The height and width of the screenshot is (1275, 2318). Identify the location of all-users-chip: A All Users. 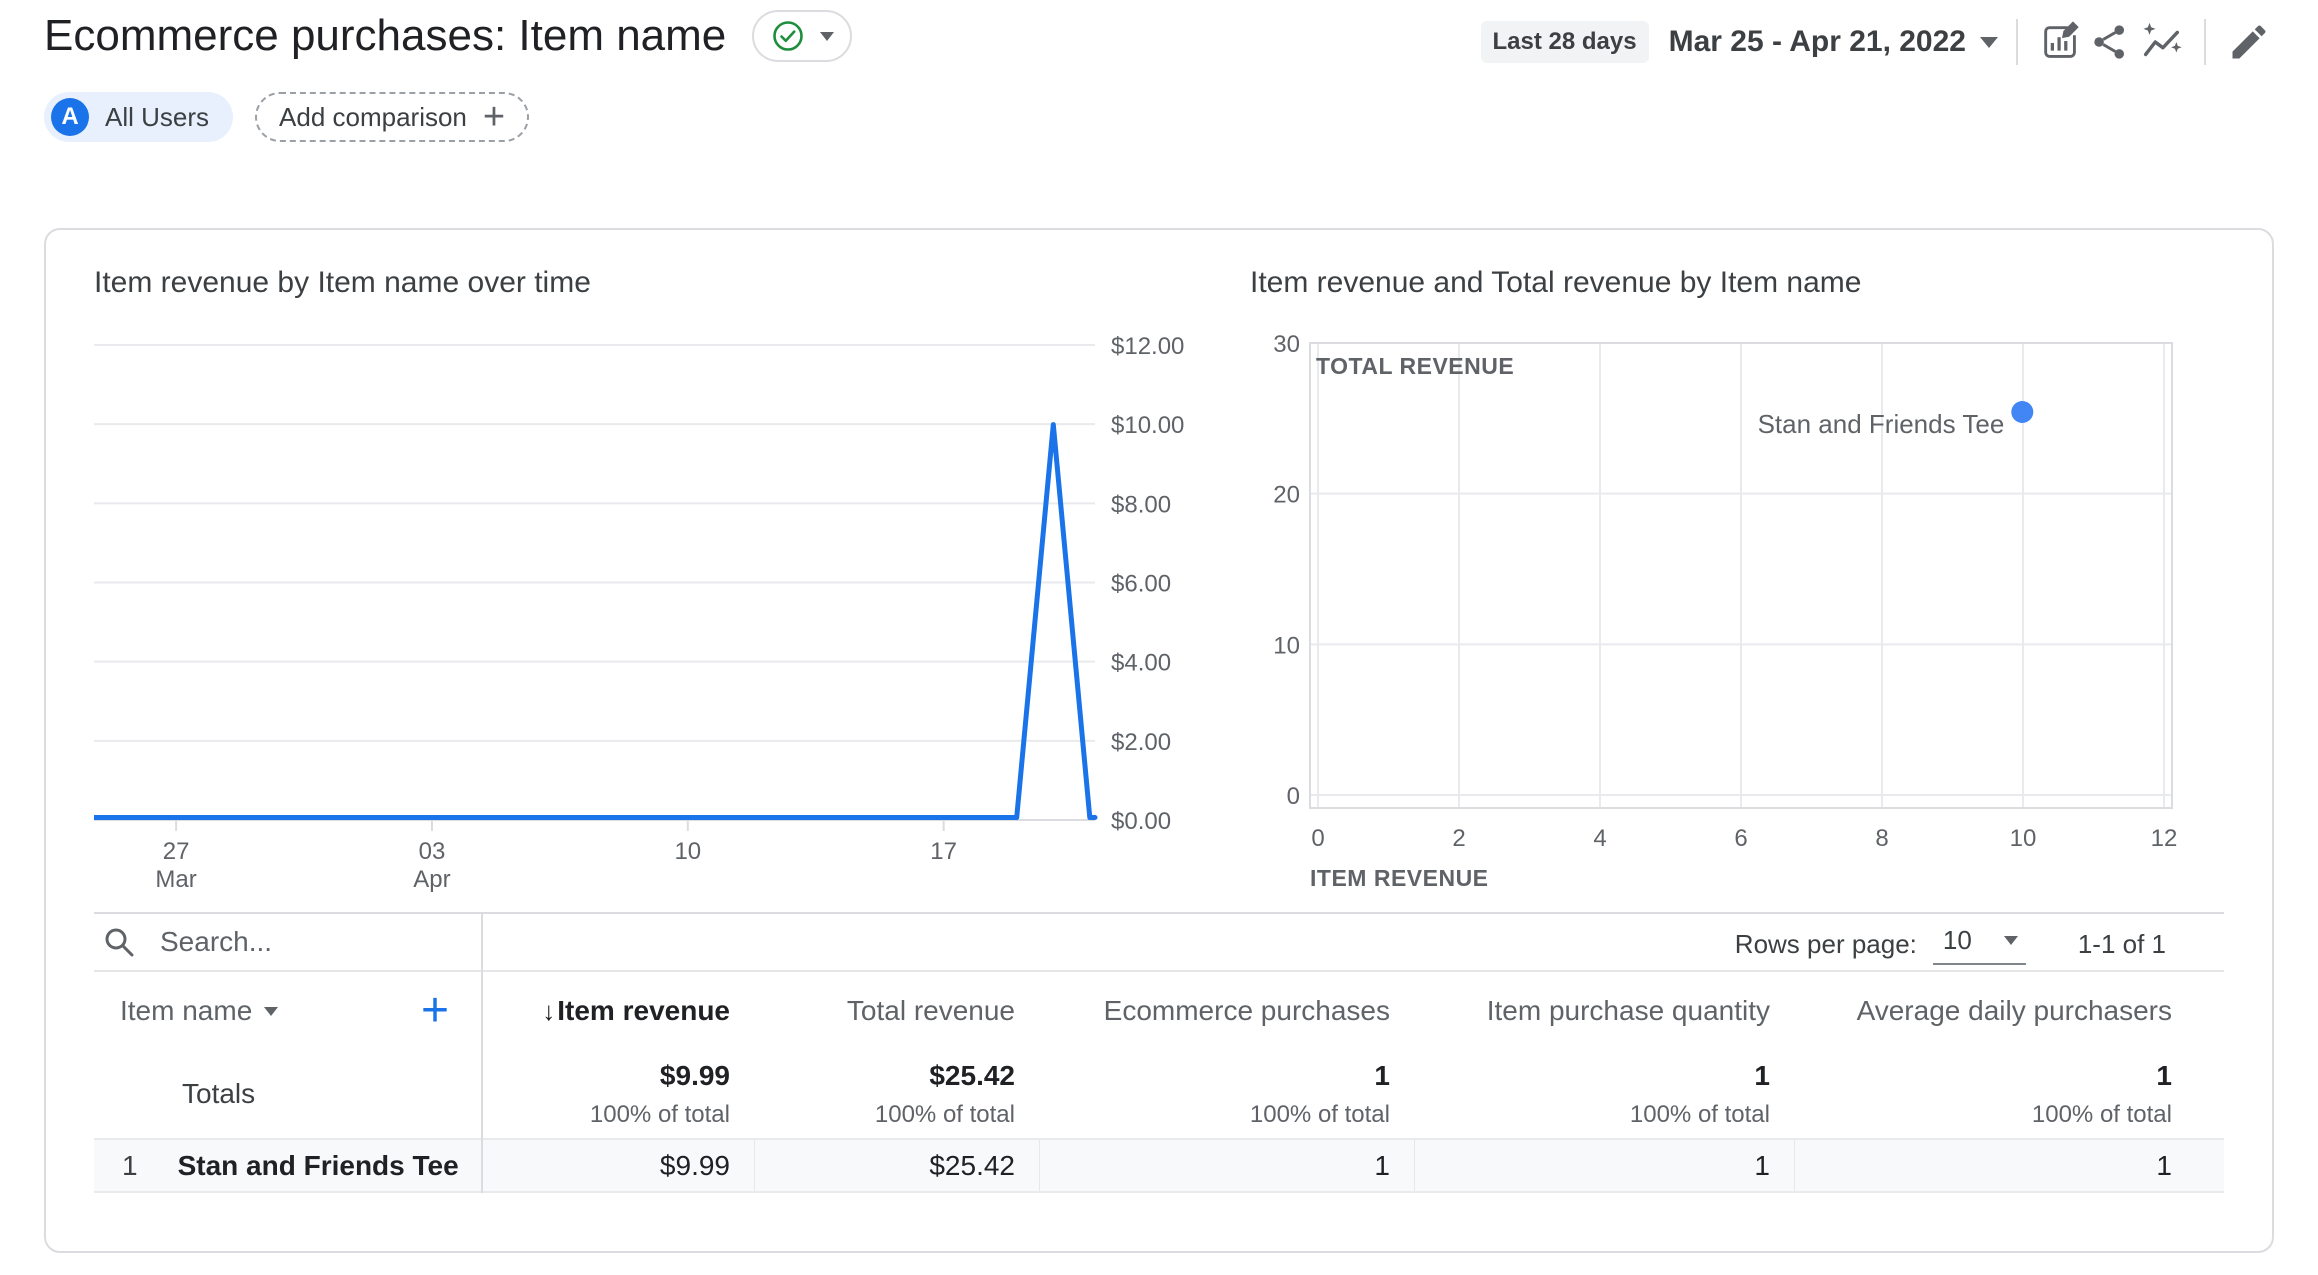
(139, 117).